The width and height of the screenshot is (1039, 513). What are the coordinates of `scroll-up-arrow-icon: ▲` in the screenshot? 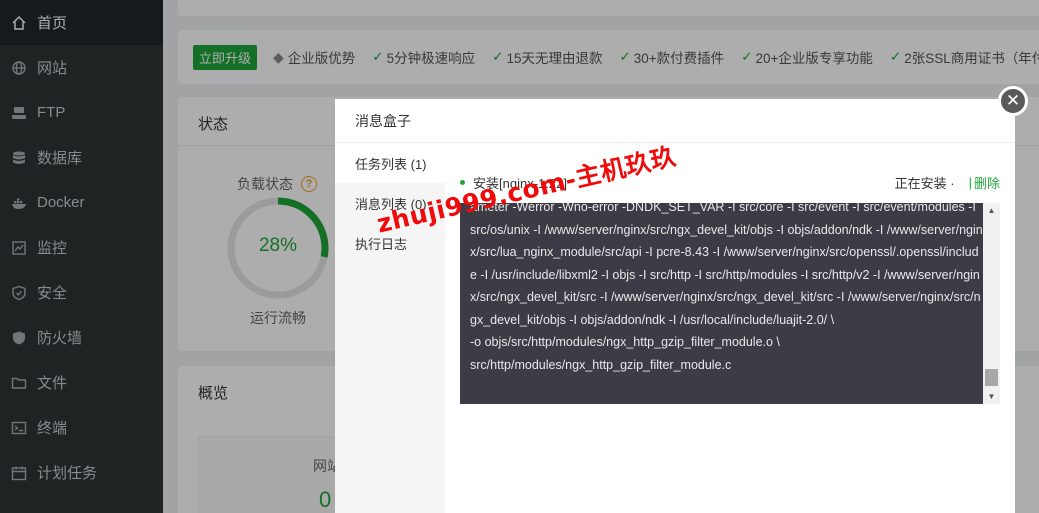 It's located at (991, 210).